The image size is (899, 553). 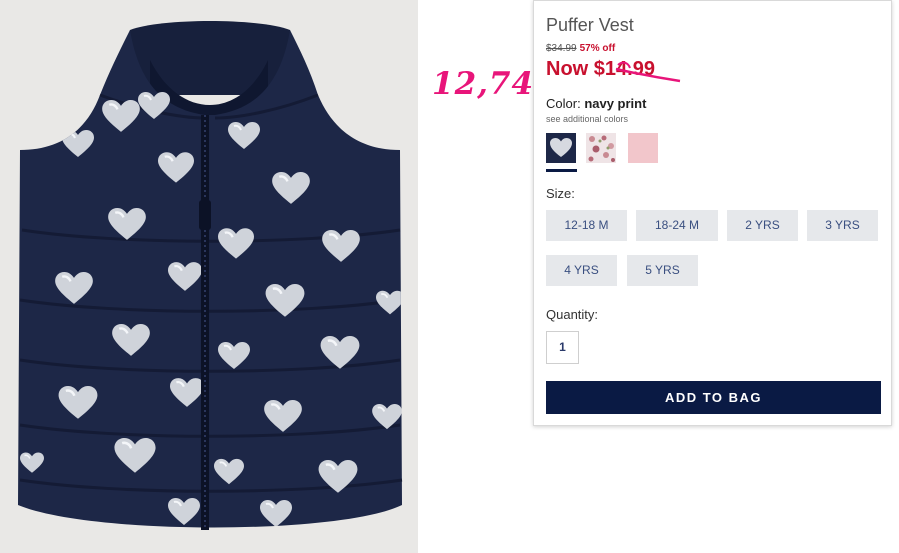 What do you see at coordinates (560, 193) in the screenshot?
I see `size-label: Size:` at bounding box center [560, 193].